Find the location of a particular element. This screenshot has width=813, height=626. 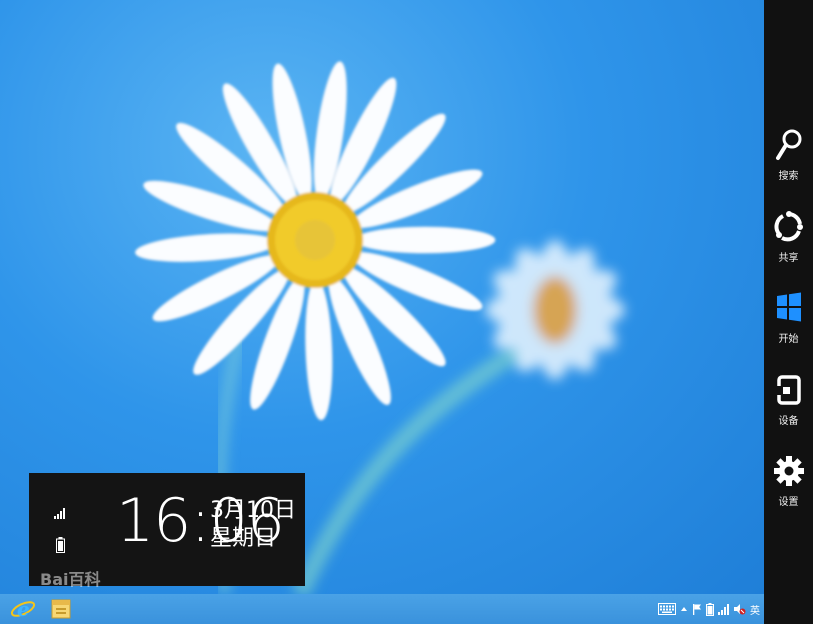

gear-icon is located at coordinates (788, 471).